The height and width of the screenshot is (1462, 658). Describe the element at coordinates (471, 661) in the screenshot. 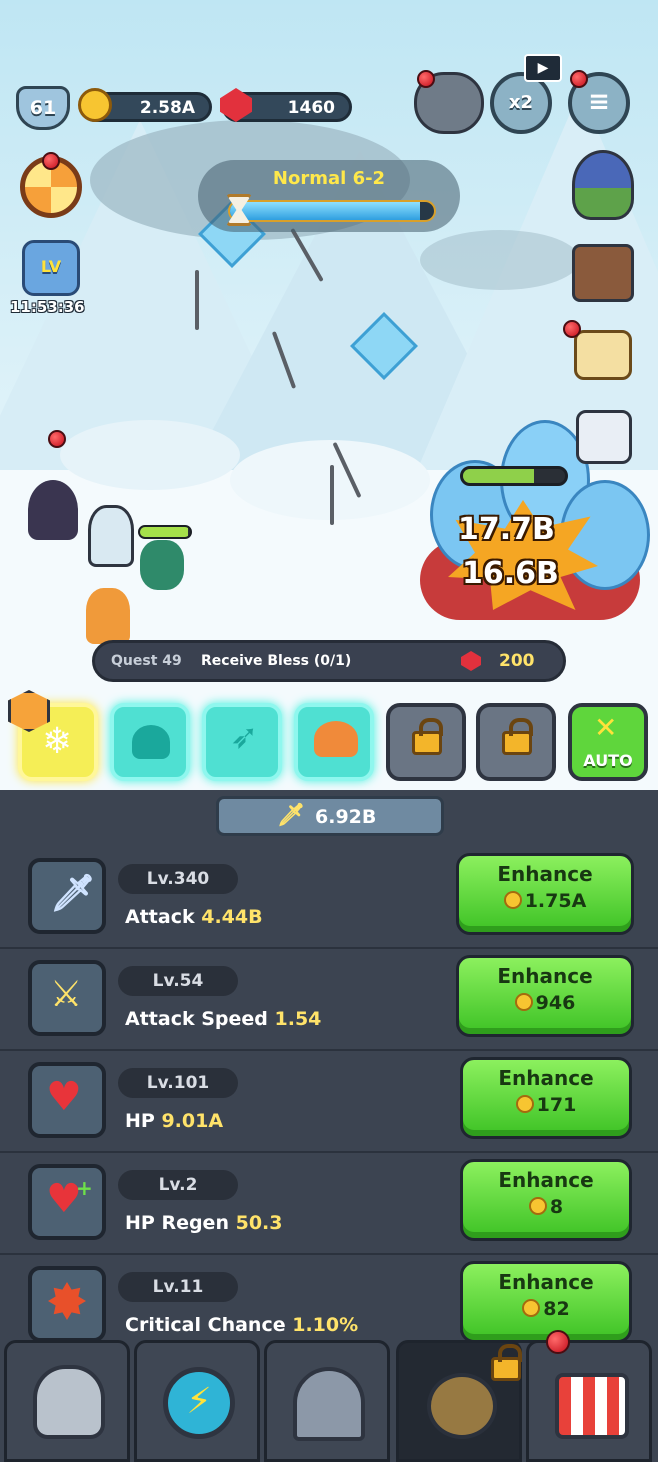

I see `quest-gem-icon` at that location.